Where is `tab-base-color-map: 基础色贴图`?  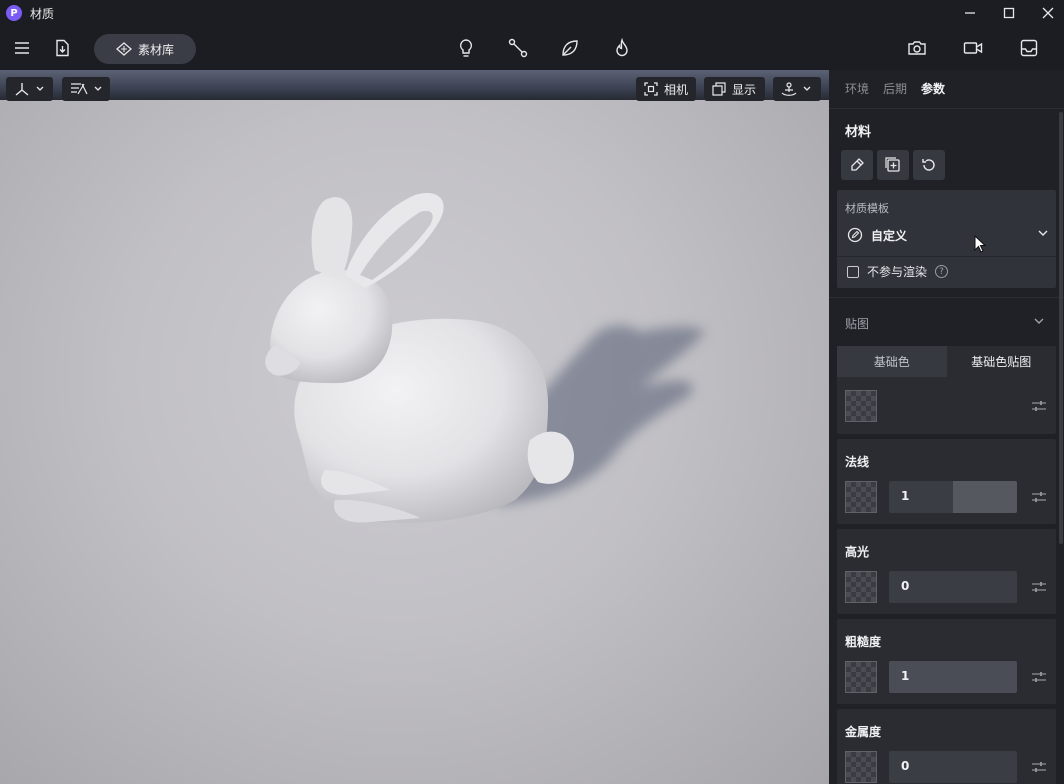
tab-base-color-map: 基础色贴图 is located at coordinates (1001, 361).